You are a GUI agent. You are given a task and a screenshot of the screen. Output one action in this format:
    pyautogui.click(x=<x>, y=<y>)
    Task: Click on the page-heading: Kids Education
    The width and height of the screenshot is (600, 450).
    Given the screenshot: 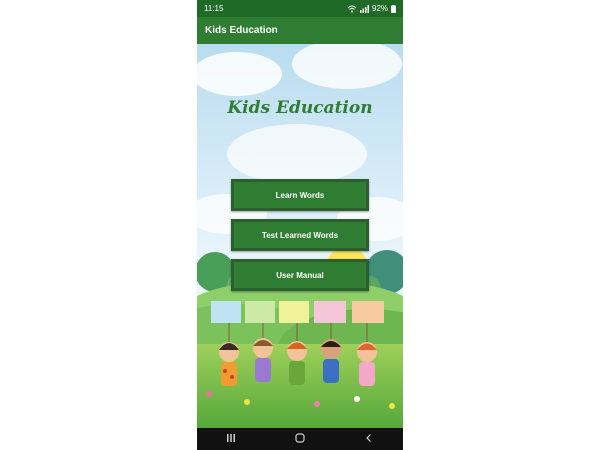 What is the action you would take?
    pyautogui.click(x=300, y=108)
    